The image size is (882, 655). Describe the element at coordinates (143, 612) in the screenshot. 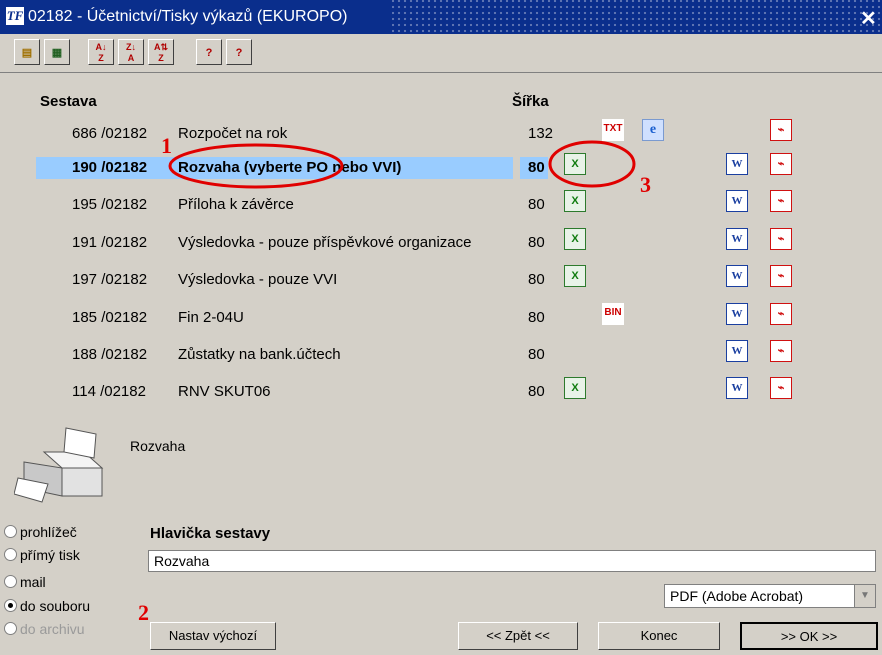

I see `annotation-label-2: 2` at that location.